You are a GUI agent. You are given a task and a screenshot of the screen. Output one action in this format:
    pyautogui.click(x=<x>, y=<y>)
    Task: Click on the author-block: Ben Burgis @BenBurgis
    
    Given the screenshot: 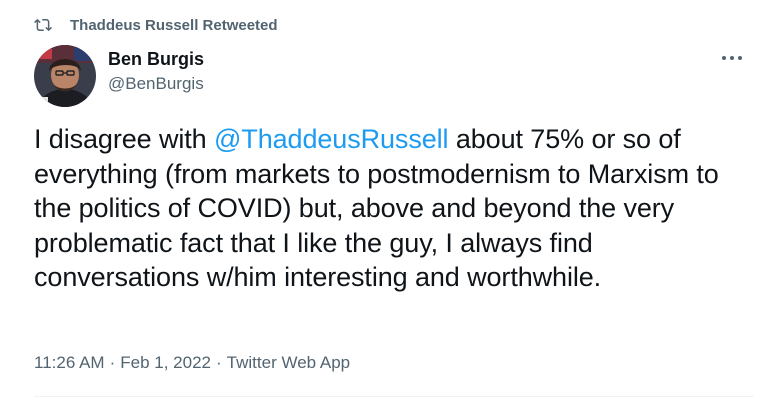 What is the action you would take?
    pyautogui.click(x=156, y=72)
    